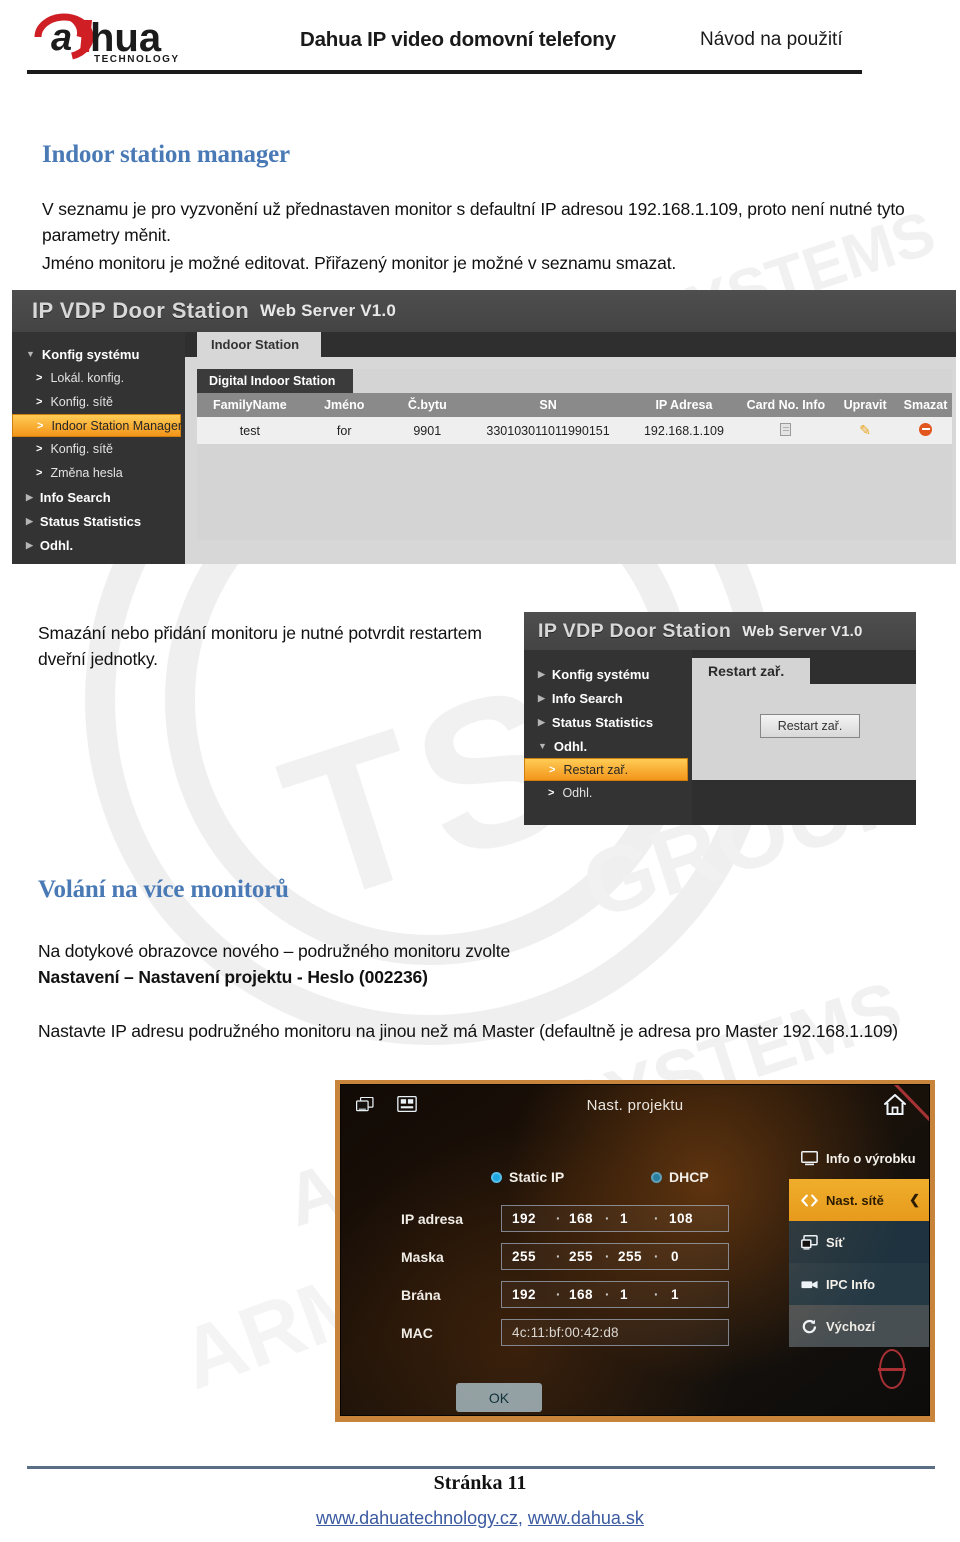 This screenshot has width=960, height=1542. I want to click on ip-mode-radio-group: Static IP DHCP, so click(631, 1179).